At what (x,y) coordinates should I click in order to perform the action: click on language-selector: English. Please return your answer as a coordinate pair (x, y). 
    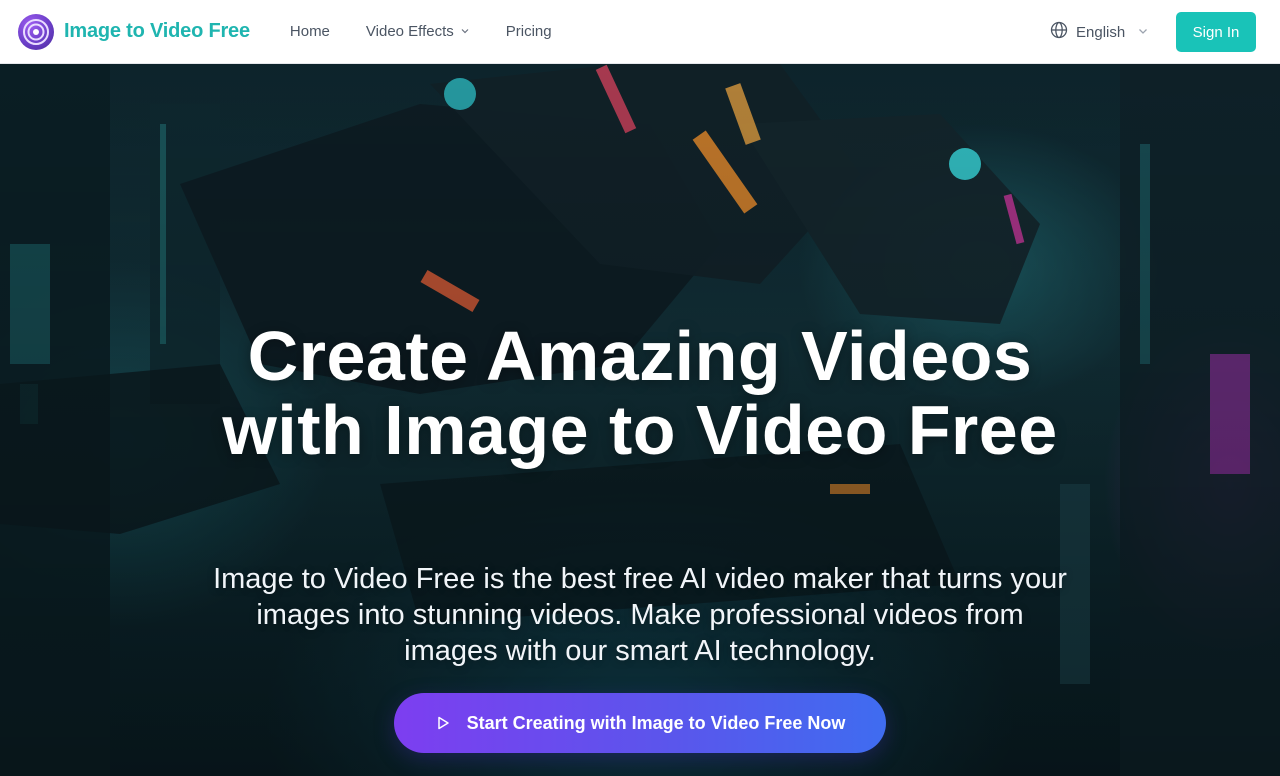
    Looking at the image, I should click on (1099, 32).